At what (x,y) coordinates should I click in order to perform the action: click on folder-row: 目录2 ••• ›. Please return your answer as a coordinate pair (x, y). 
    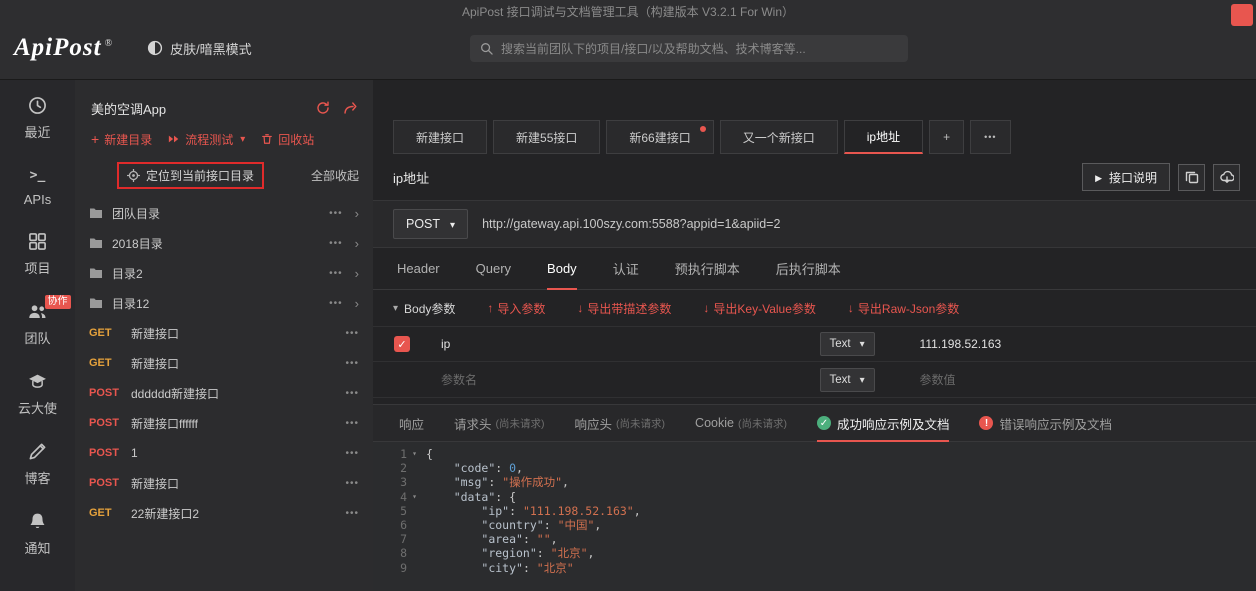
    Looking at the image, I should click on (224, 273).